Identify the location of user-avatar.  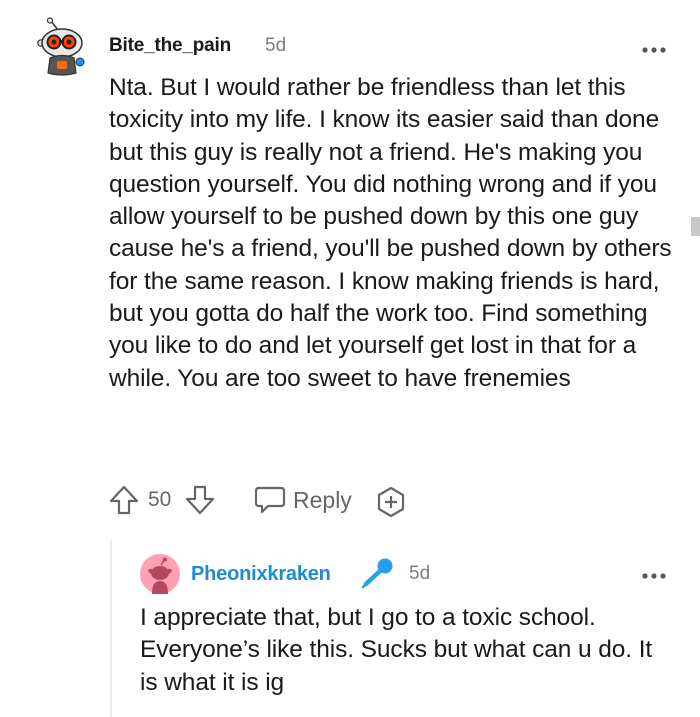
(62, 47).